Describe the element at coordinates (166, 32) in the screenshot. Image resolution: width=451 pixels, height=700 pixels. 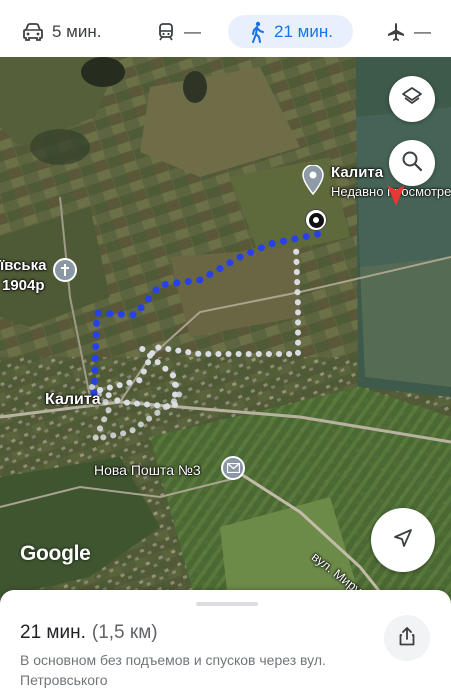
I see `train-icon` at that location.